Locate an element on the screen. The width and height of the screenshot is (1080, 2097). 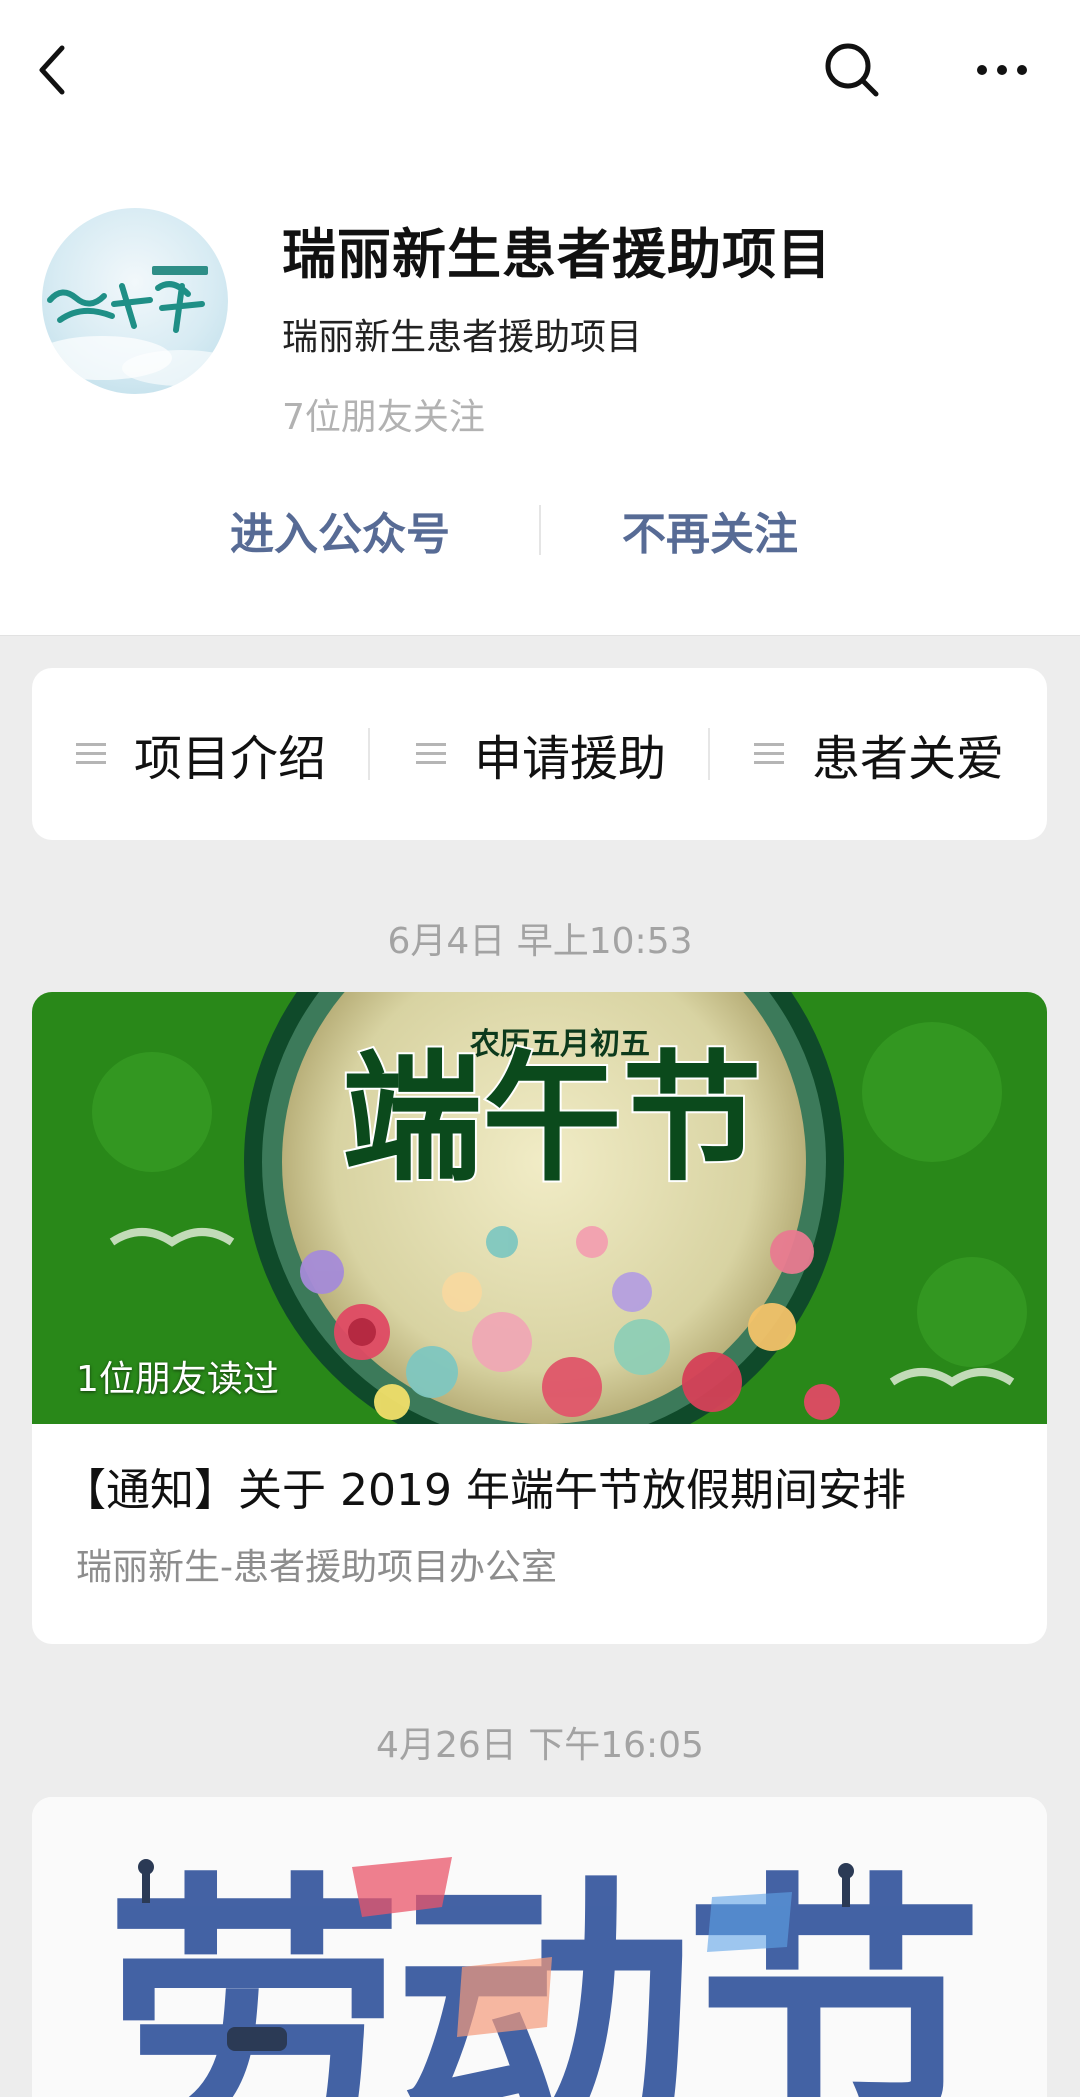
menu-item-label: 申请援助 is located at coordinates (570, 759).